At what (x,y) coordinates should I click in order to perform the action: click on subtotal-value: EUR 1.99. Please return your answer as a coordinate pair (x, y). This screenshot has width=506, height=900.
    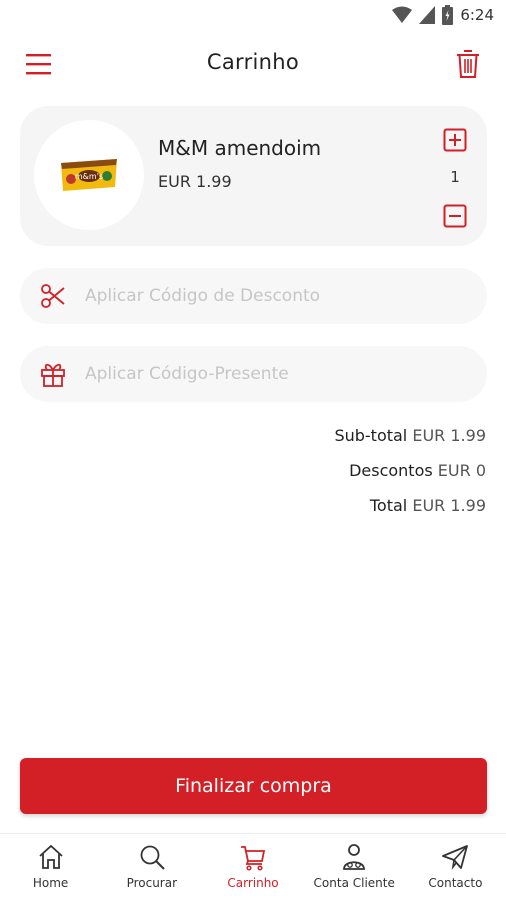
    Looking at the image, I should click on (449, 435).